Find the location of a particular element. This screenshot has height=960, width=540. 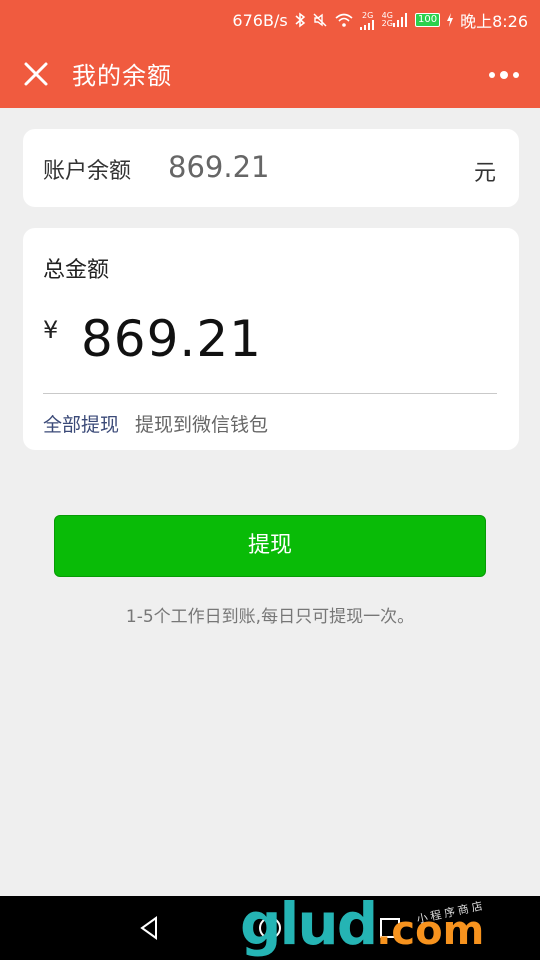

mute-icon is located at coordinates (320, 20).